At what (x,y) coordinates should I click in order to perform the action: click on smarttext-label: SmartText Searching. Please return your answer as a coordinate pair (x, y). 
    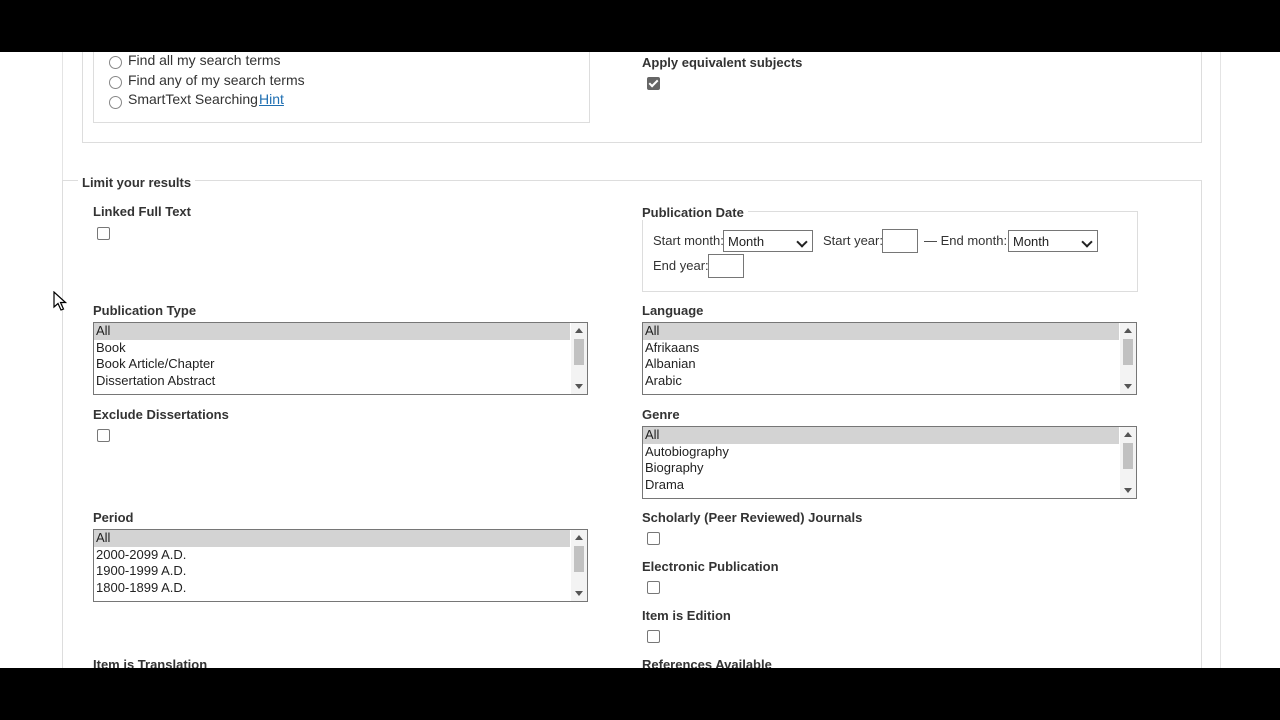
    Looking at the image, I should click on (193, 99).